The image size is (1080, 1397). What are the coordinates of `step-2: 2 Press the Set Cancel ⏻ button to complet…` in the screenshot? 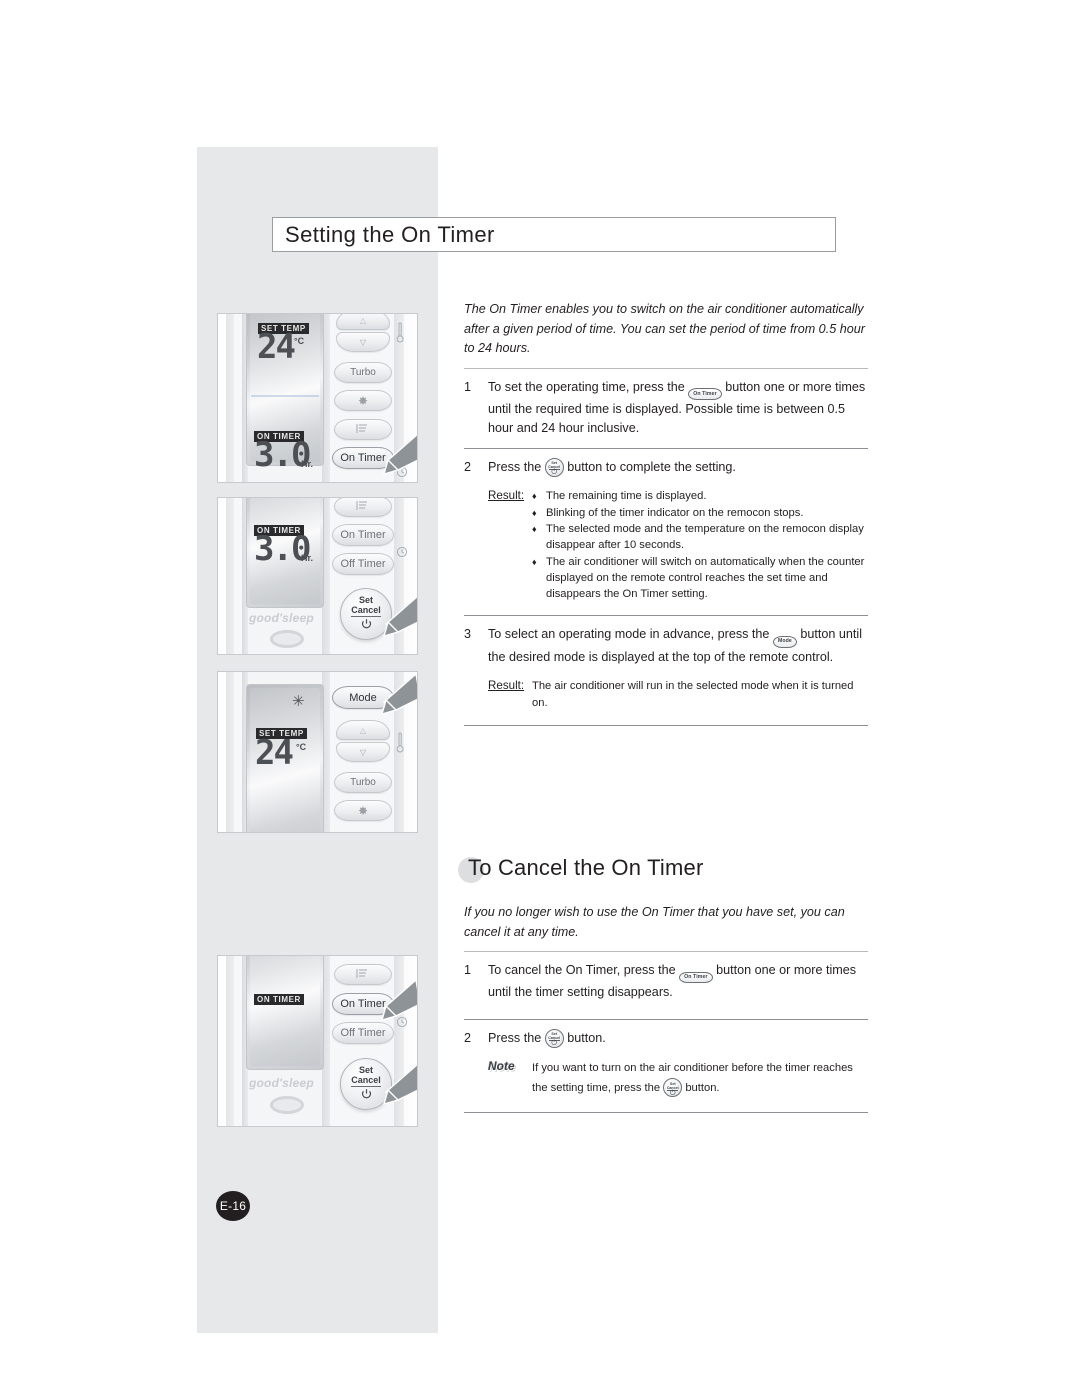 It's located at (666, 467).